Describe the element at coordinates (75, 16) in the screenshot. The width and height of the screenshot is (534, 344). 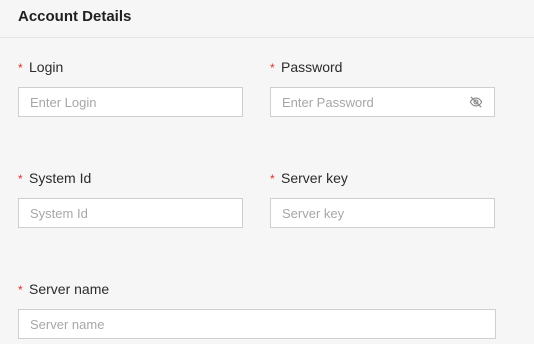
I see `section-title: Account Details` at that location.